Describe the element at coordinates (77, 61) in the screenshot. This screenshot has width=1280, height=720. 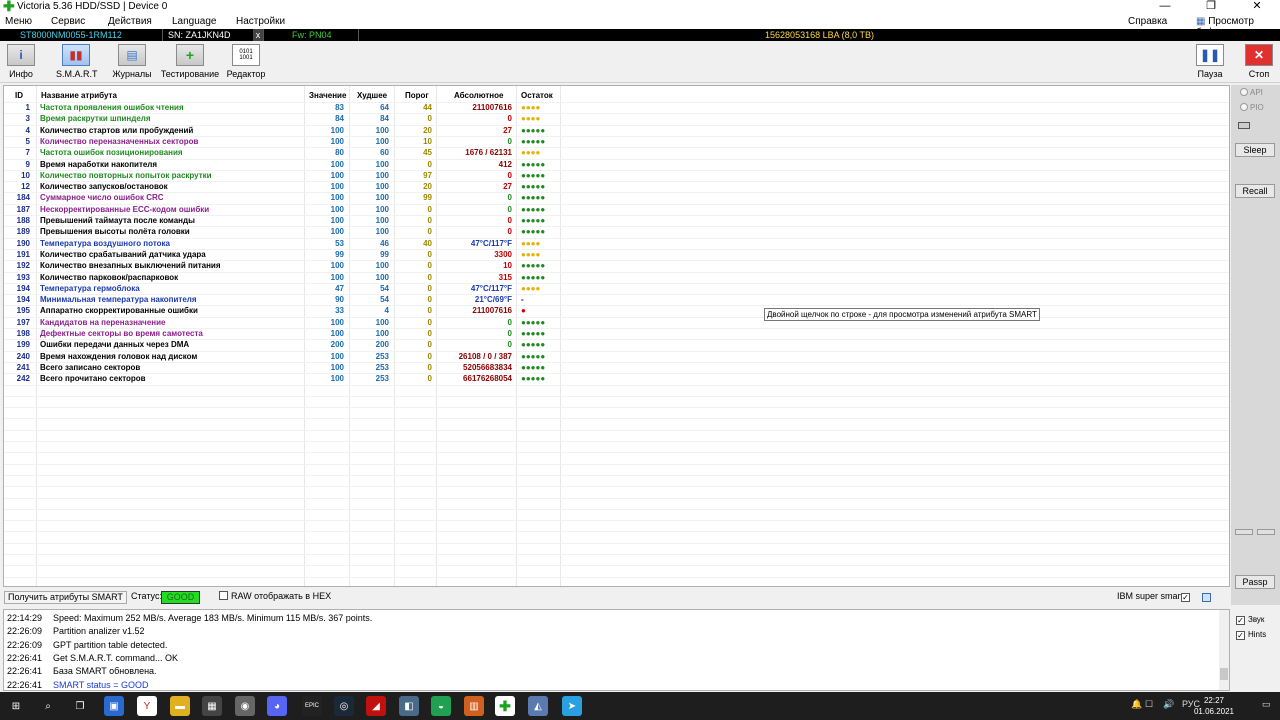
I see `smart-button: ▮▮ S.M.A.R.T` at that location.